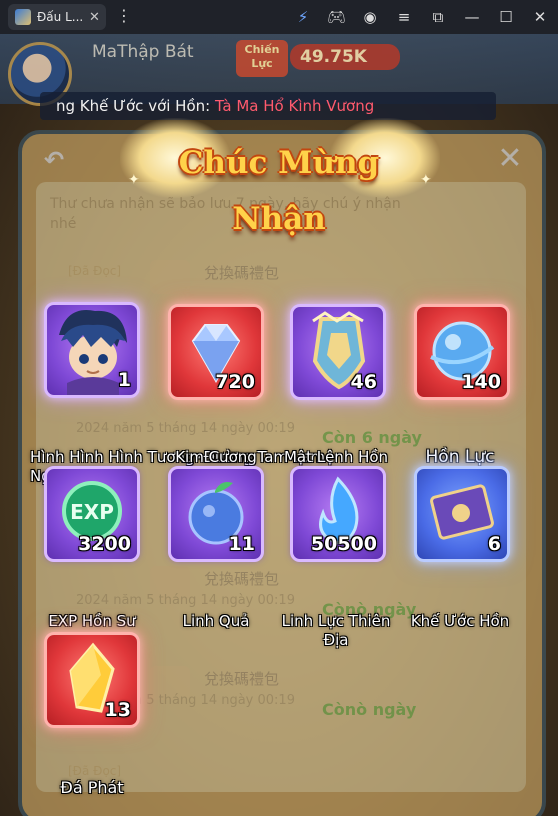 The height and width of the screenshot is (816, 558). Describe the element at coordinates (23, 17) in the screenshot. I see `game-favicon-icon` at that location.